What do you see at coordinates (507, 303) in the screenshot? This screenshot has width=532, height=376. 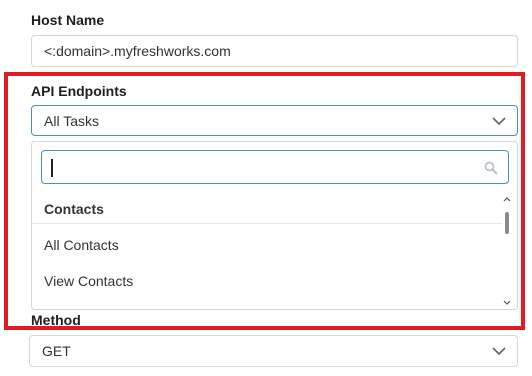 I see `scroll-down-icon` at bounding box center [507, 303].